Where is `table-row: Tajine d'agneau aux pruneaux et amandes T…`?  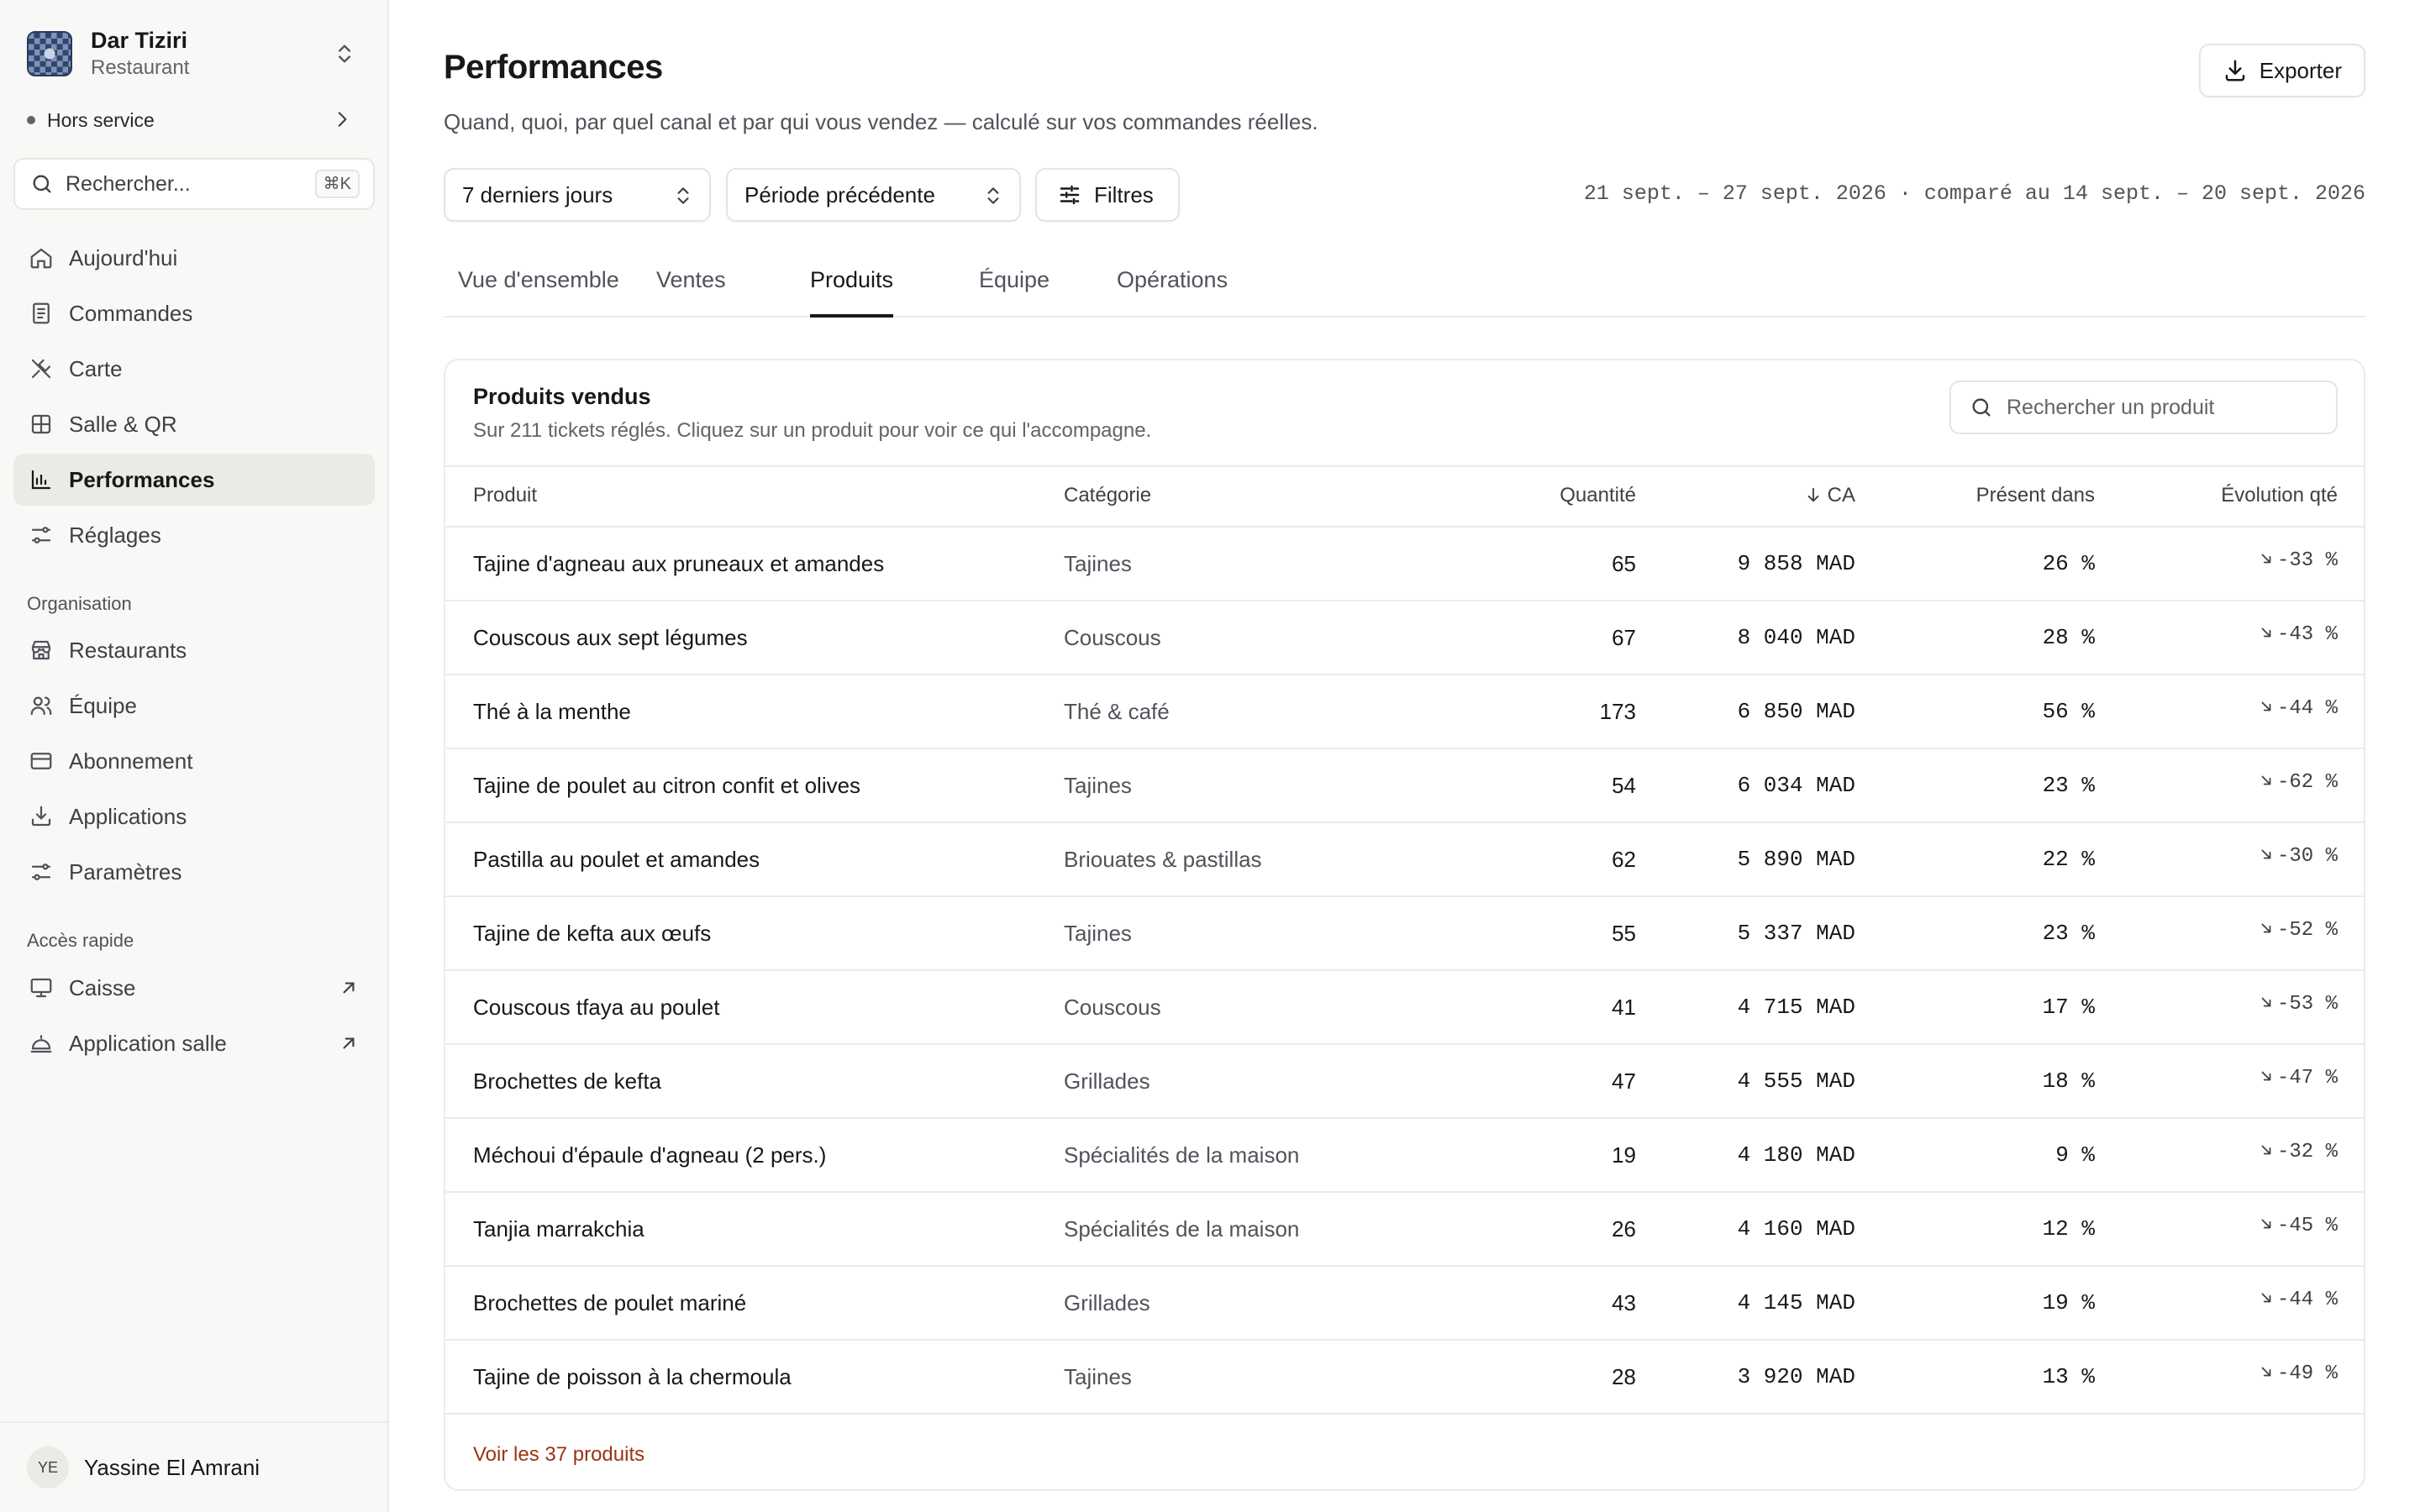
table-row: Tajine d'agneau aux pruneaux et amandes T… is located at coordinates (1405, 564).